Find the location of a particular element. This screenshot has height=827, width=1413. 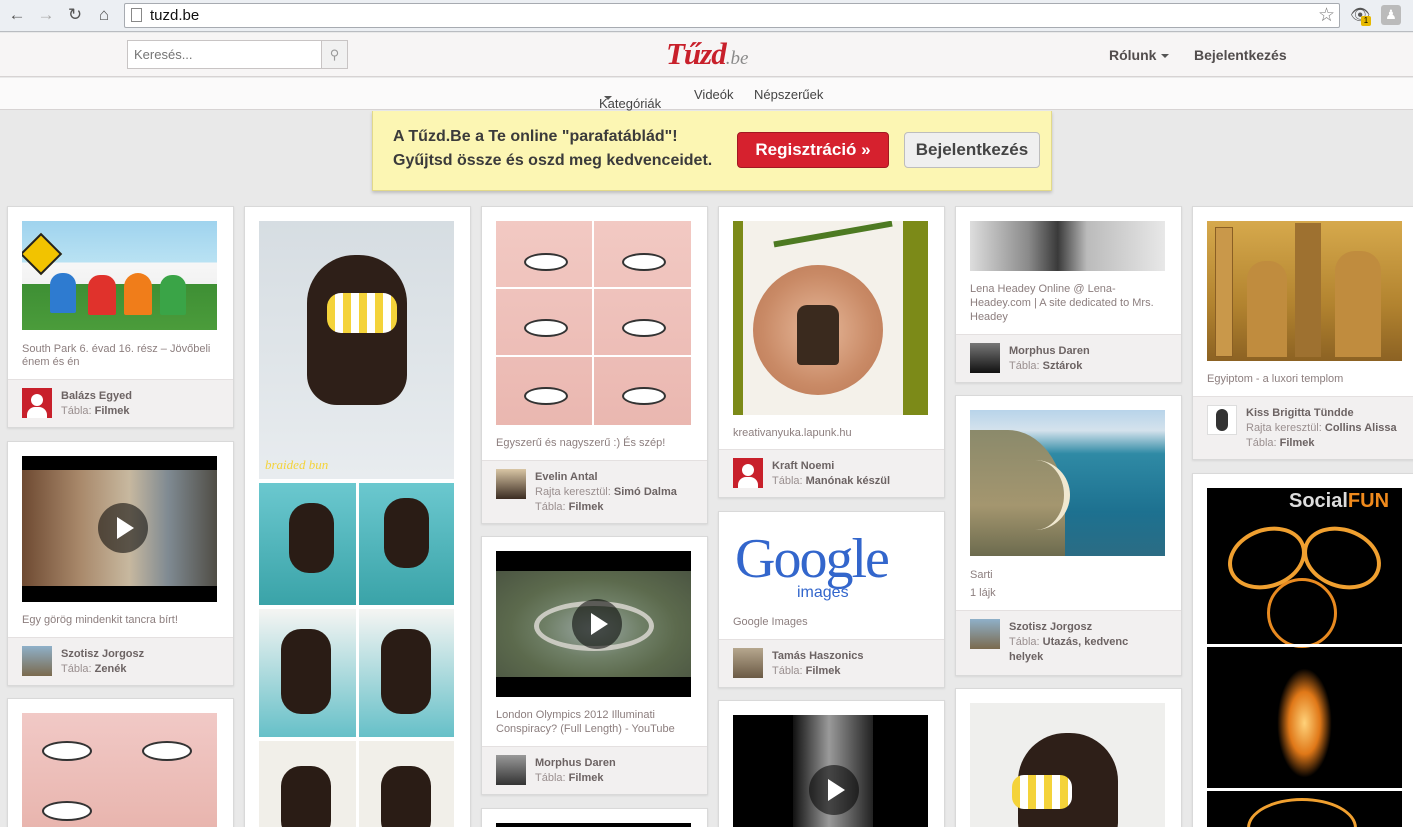

pin-image: braided bun is located at coordinates (356, 524).